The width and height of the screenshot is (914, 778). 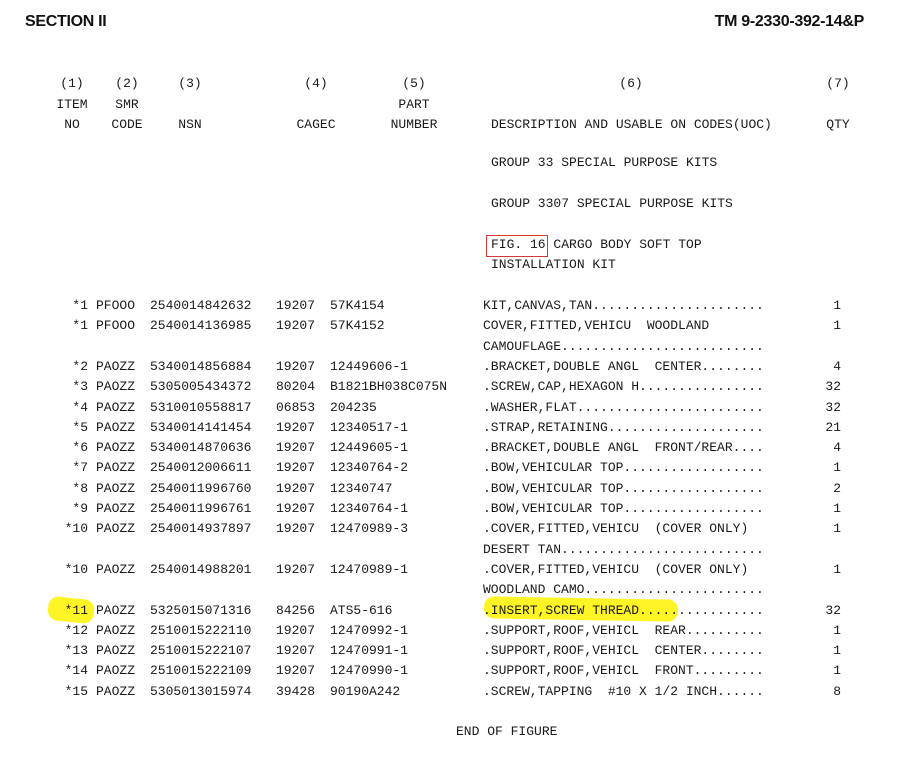 What do you see at coordinates (76, 671) in the screenshot?
I see `row-item-number: *14` at bounding box center [76, 671].